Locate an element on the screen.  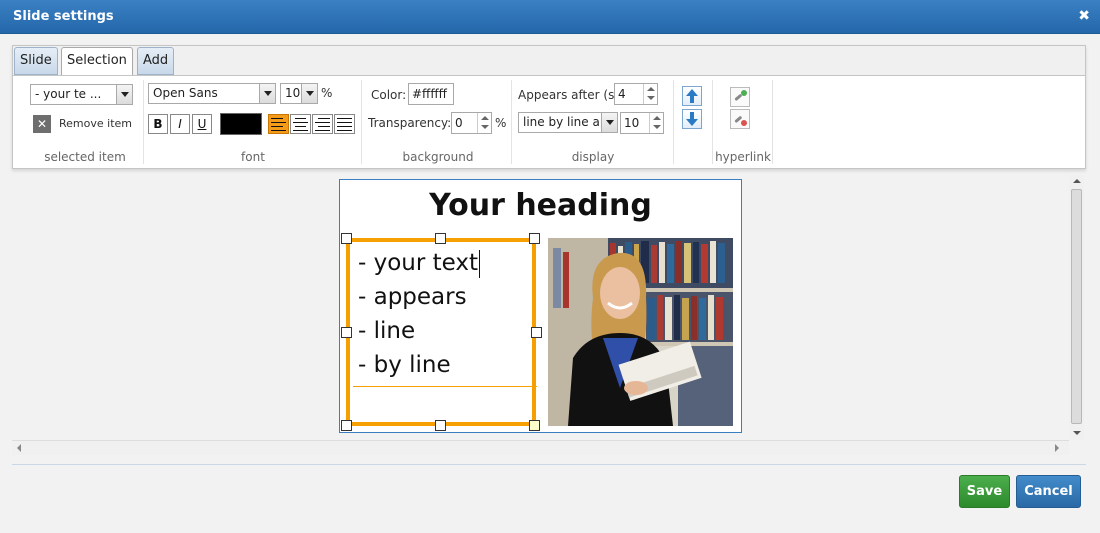
scroll-right-icon is located at coordinates (1057, 448).